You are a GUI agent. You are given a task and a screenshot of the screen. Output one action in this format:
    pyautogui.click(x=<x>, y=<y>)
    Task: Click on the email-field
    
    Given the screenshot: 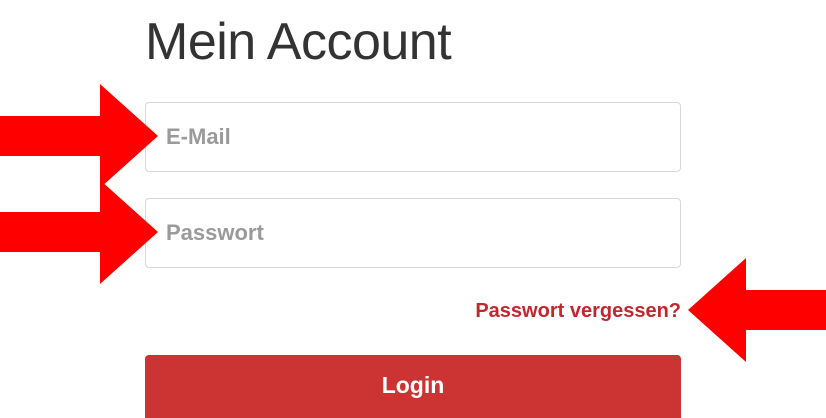 What is the action you would take?
    pyautogui.click(x=413, y=137)
    